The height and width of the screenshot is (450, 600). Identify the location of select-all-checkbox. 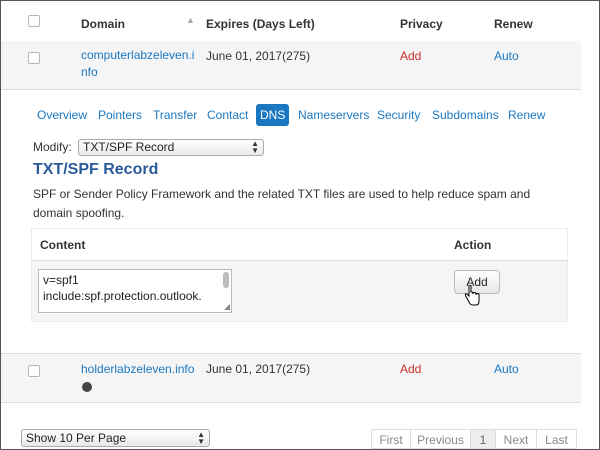
(34, 21).